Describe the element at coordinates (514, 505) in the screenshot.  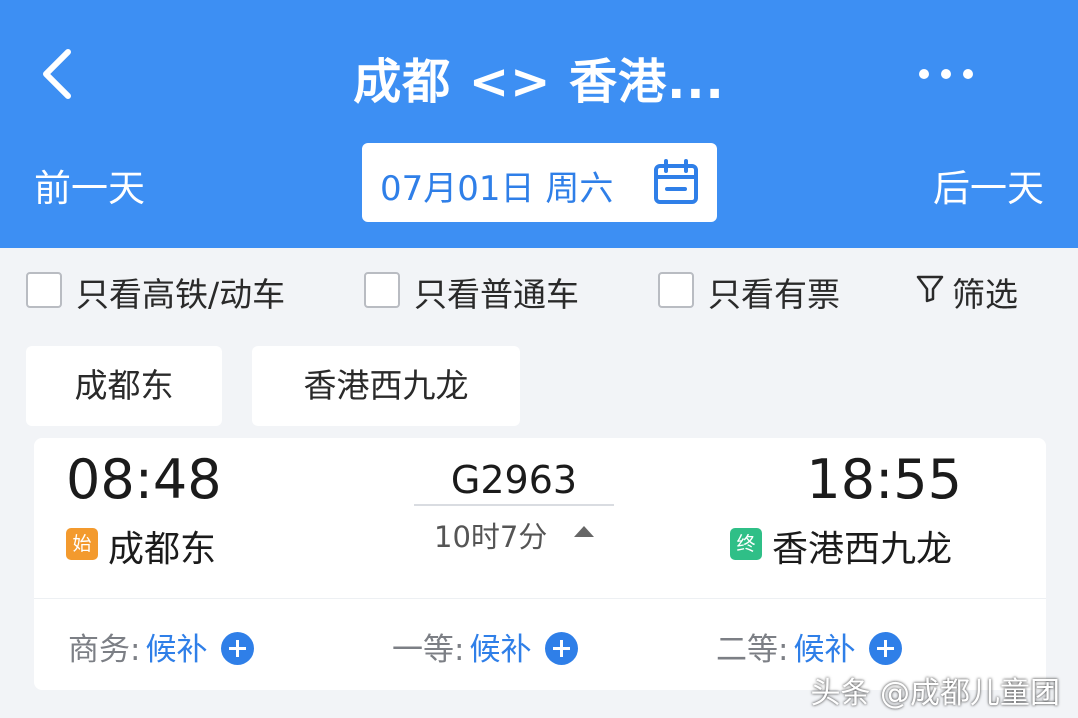
I see `train-route-line` at that location.